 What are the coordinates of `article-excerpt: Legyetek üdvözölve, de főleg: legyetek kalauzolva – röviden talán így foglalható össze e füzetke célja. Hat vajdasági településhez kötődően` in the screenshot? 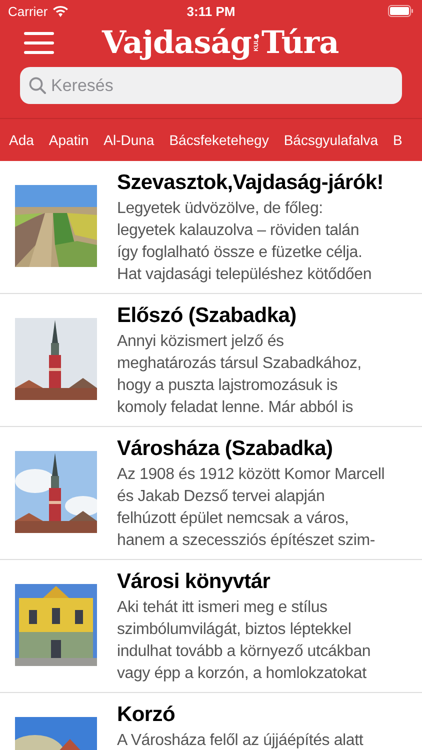 It's located at (245, 242).